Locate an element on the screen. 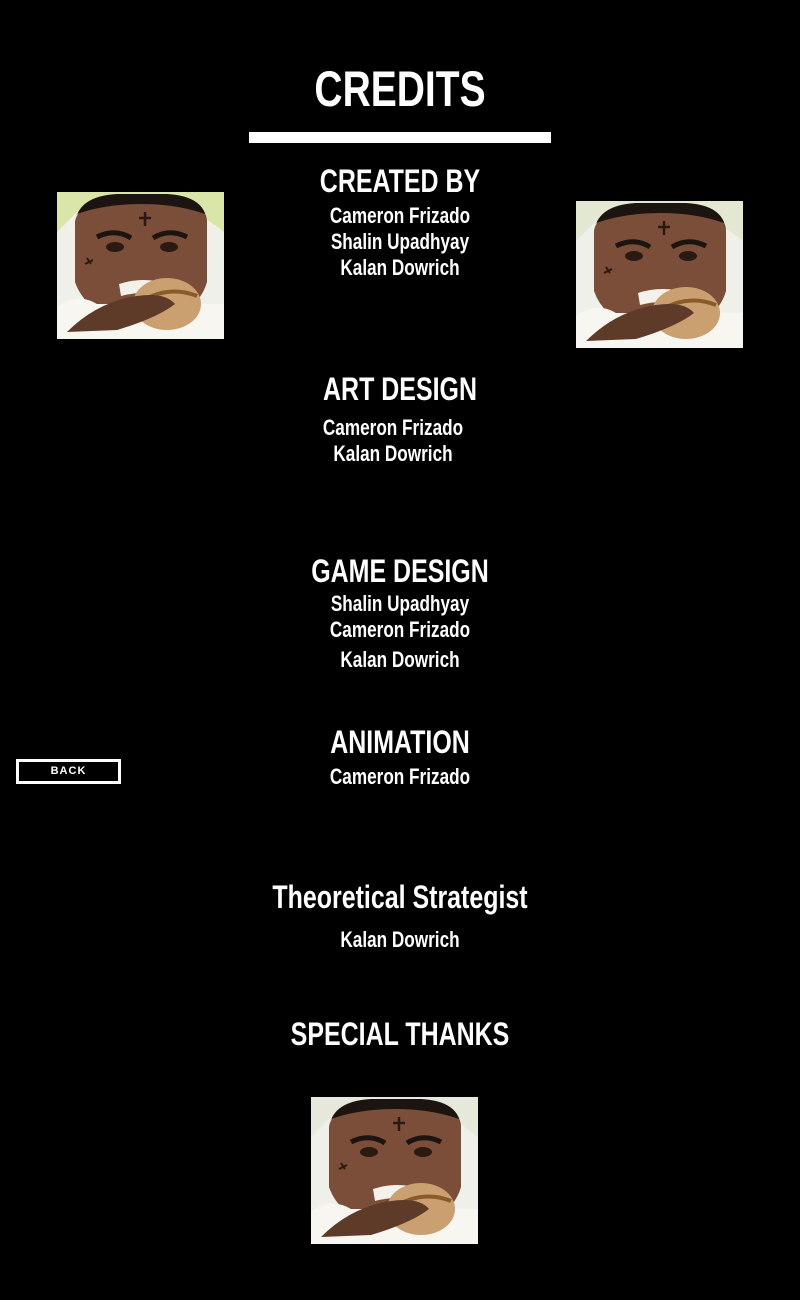 The height and width of the screenshot is (1300, 800). section-heading-special-thanks: SPECIAL THANKS is located at coordinates (400, 1034).